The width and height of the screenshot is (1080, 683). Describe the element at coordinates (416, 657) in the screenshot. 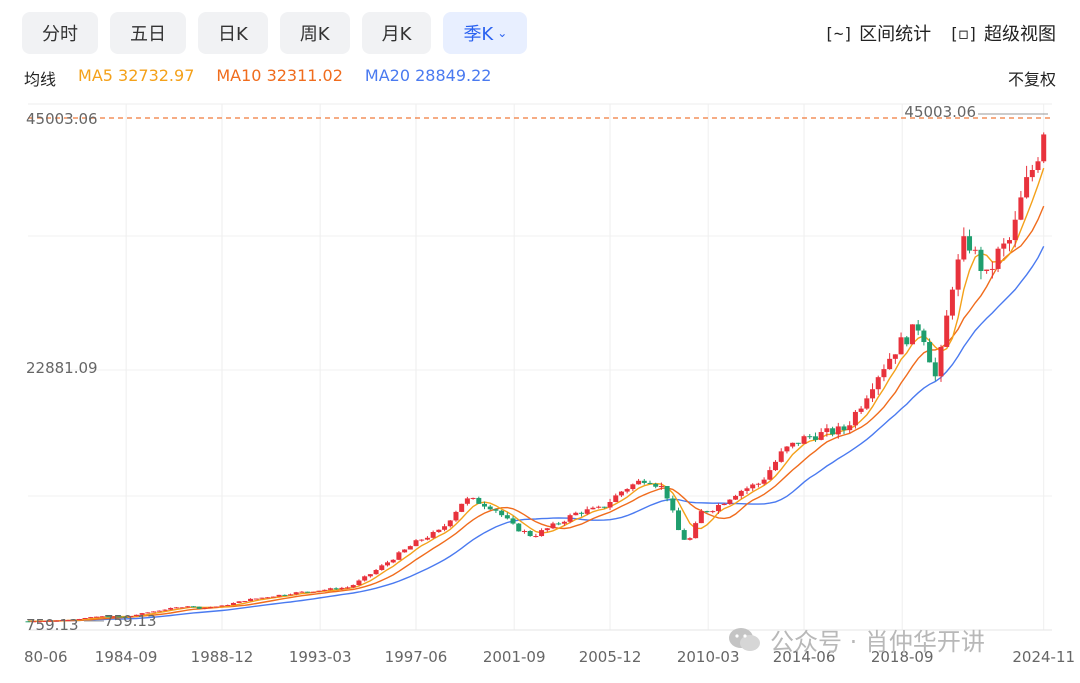

I see `x-tick-label: 1997-06` at that location.